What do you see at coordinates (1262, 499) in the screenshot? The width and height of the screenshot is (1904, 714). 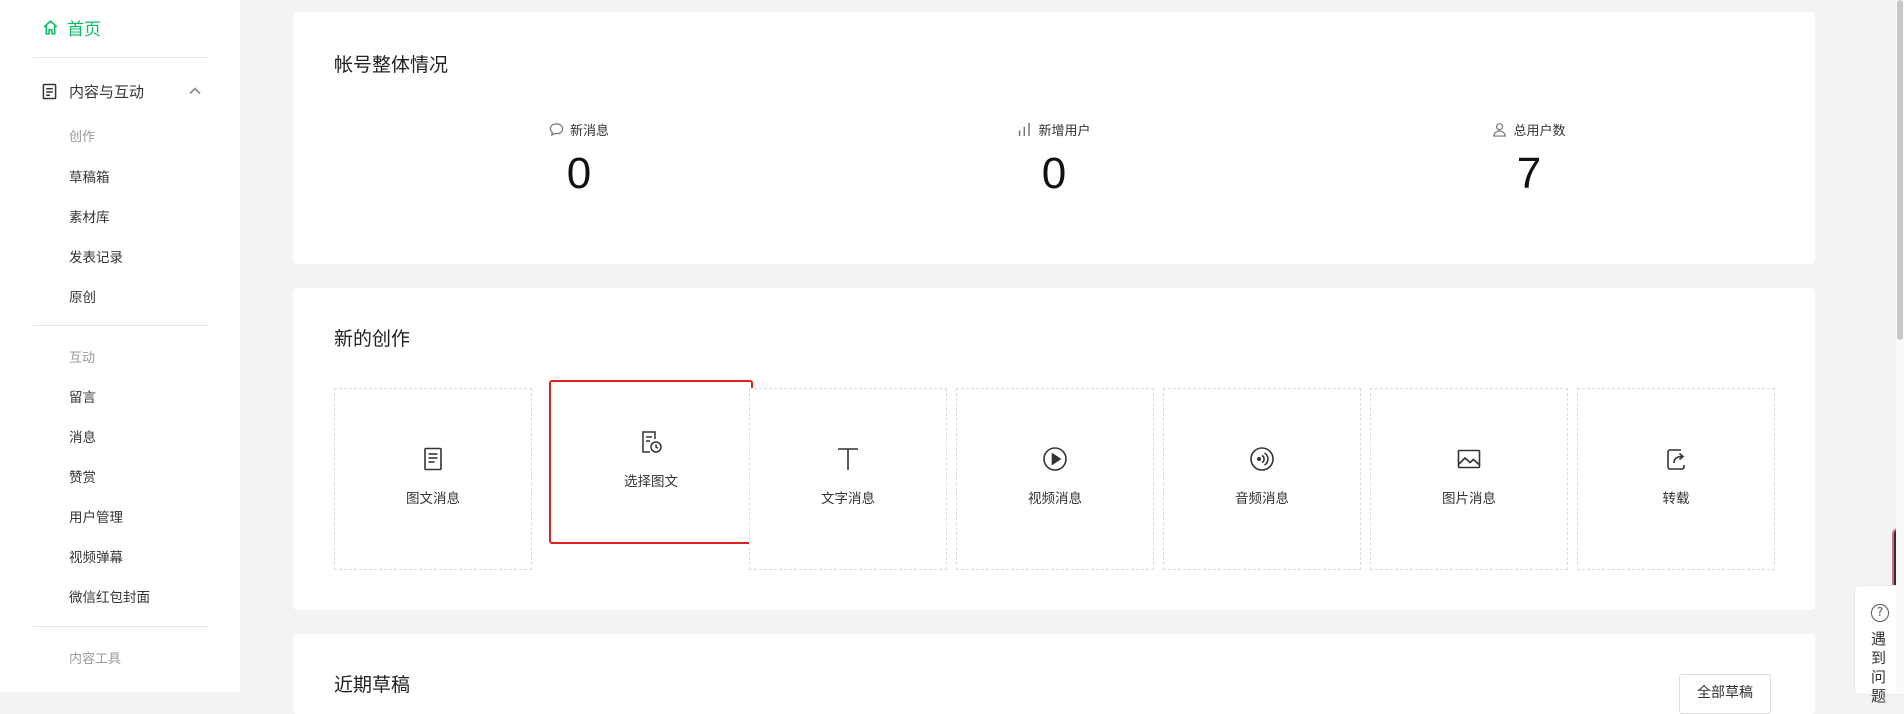 I see `tile-label: 音频消息` at bounding box center [1262, 499].